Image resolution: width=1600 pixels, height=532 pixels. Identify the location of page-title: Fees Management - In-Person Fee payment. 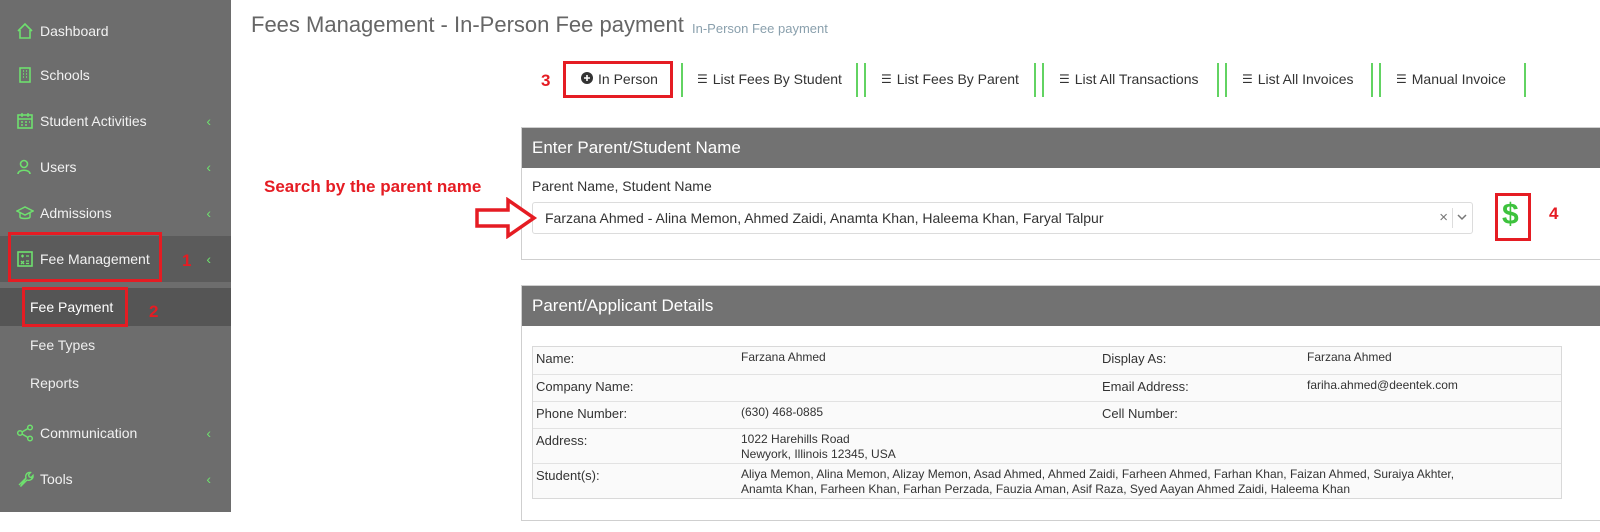
(467, 24).